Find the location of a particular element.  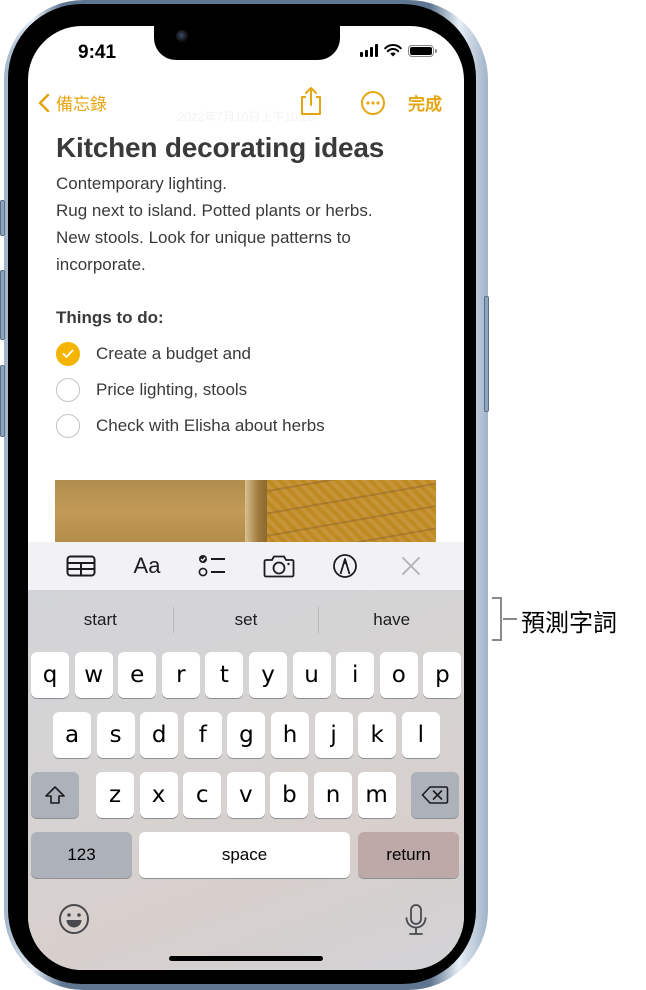

formatting-toolbar: Aa is located at coordinates (246, 566).